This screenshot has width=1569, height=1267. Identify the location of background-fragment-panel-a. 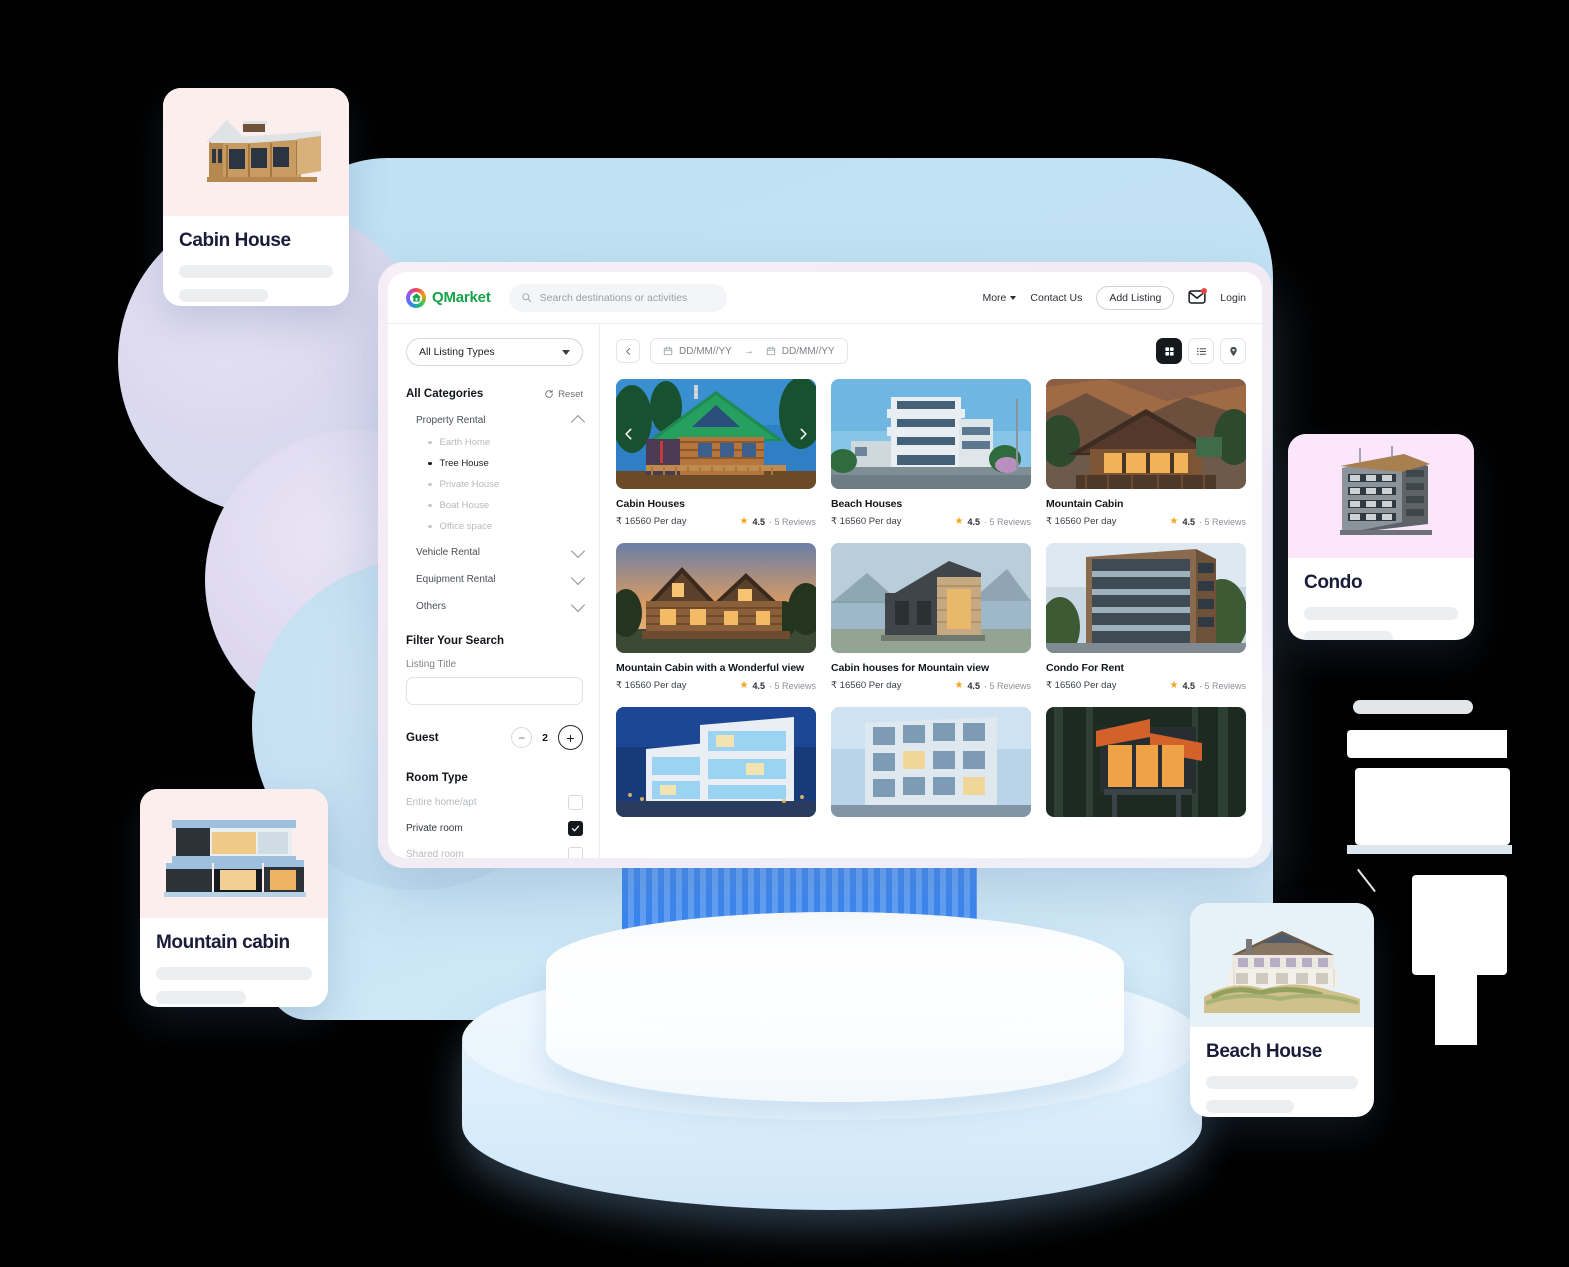
(1427, 744).